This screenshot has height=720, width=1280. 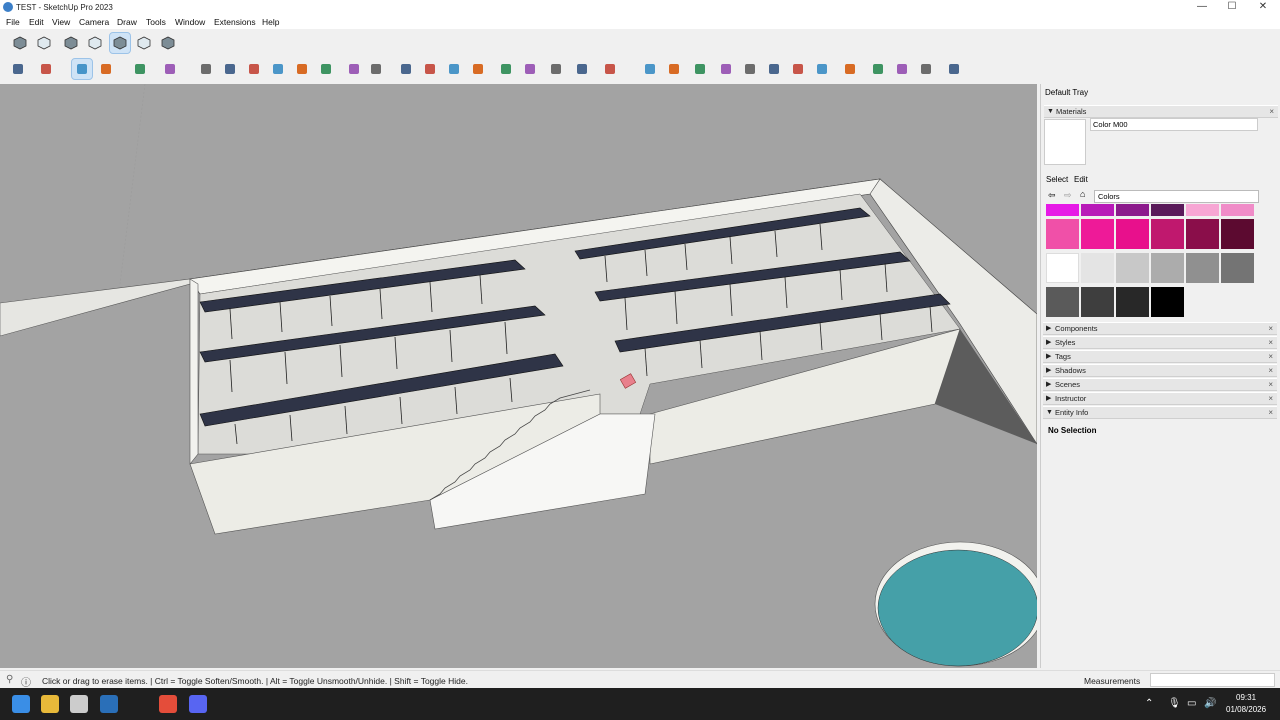 What do you see at coordinates (44, 43) in the screenshot?
I see `top-view-icon` at bounding box center [44, 43].